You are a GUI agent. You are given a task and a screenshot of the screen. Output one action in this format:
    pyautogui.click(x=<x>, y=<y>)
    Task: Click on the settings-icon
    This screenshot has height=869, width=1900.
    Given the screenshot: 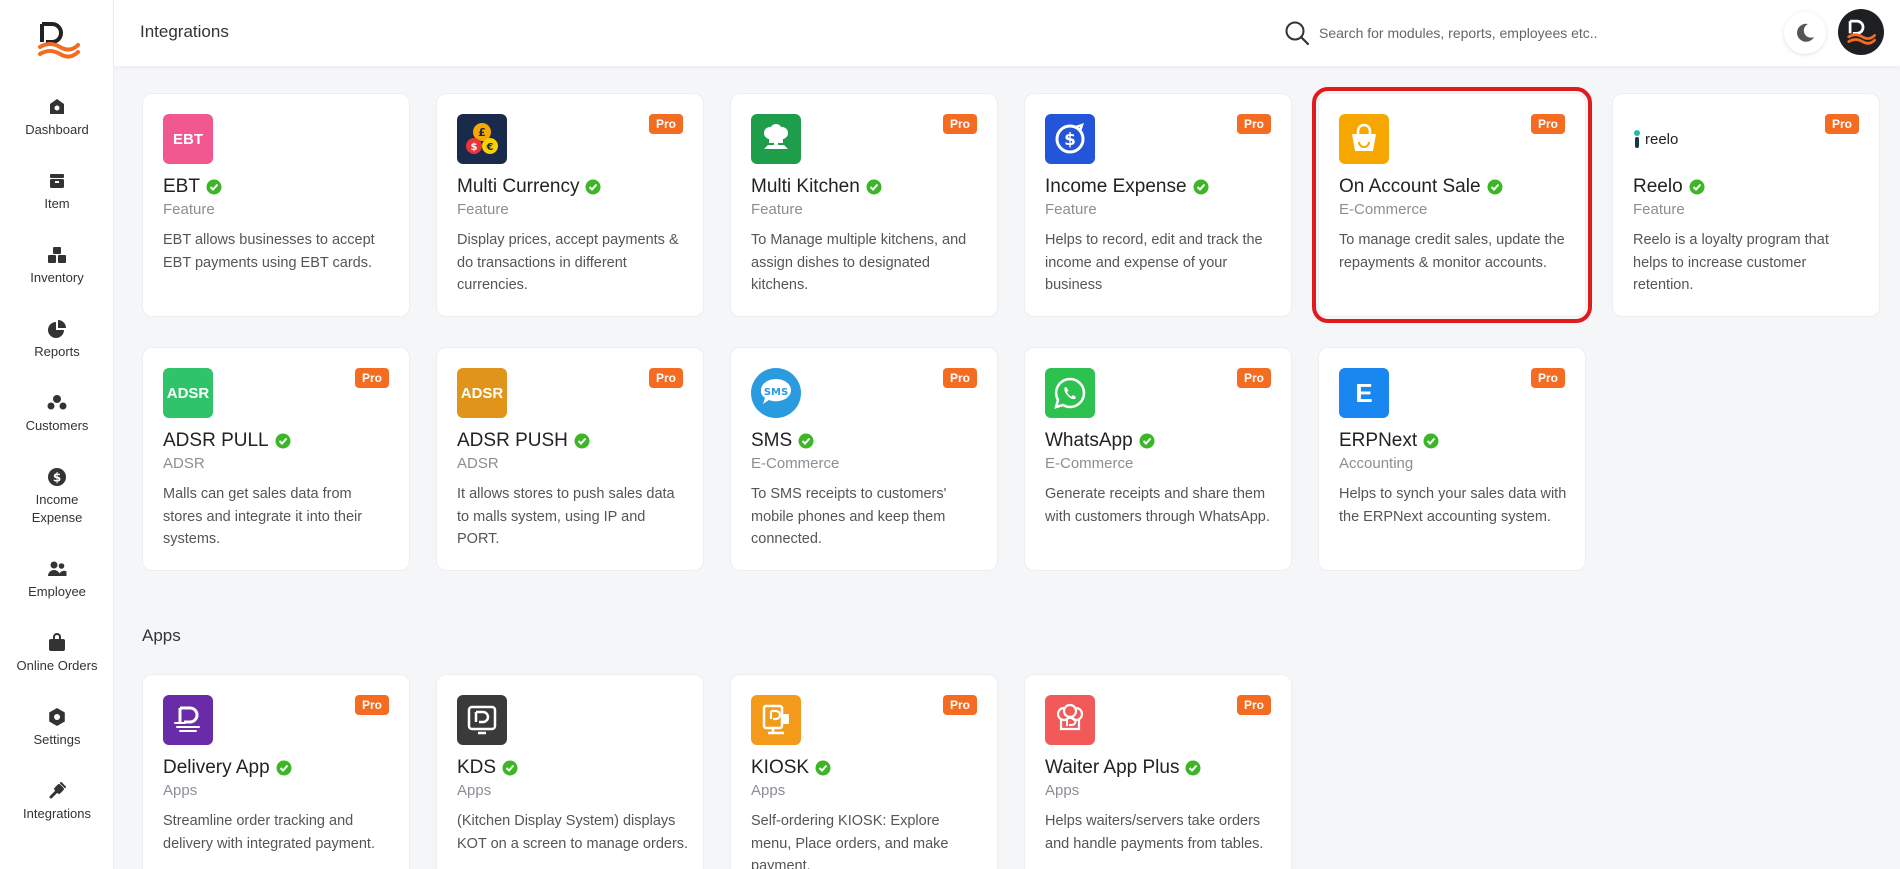 What is the action you would take?
    pyautogui.click(x=57, y=717)
    